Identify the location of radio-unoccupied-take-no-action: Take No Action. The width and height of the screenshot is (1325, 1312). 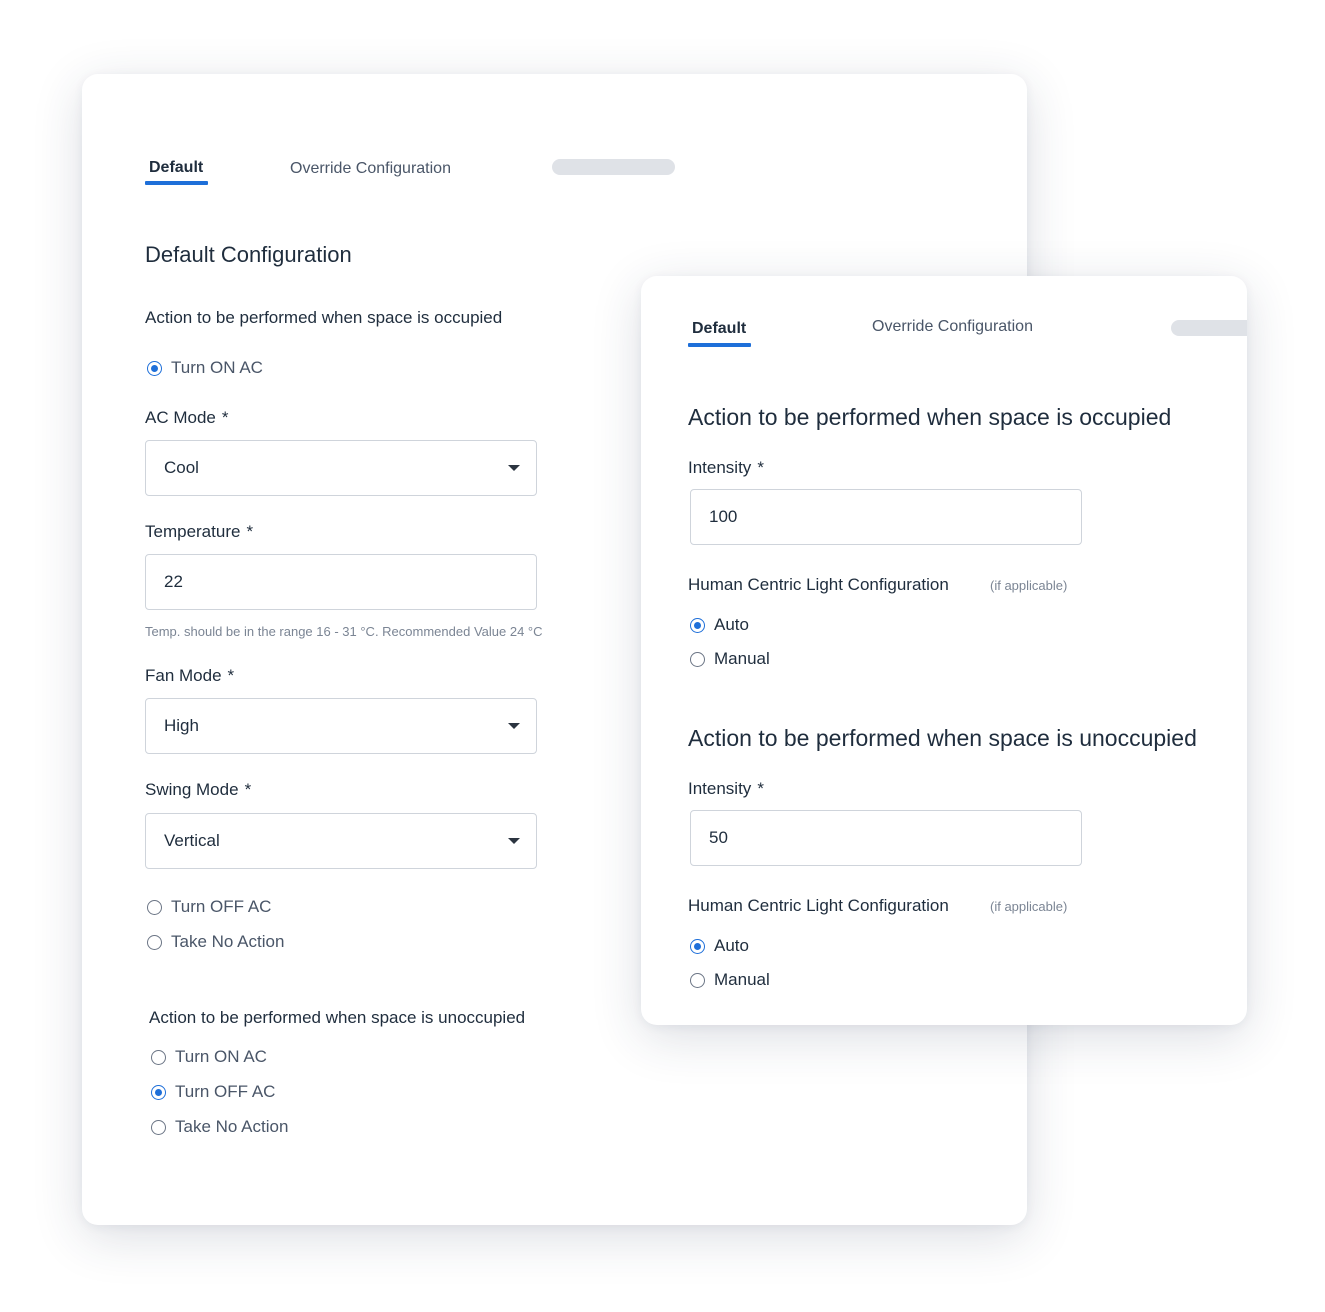
(219, 1127).